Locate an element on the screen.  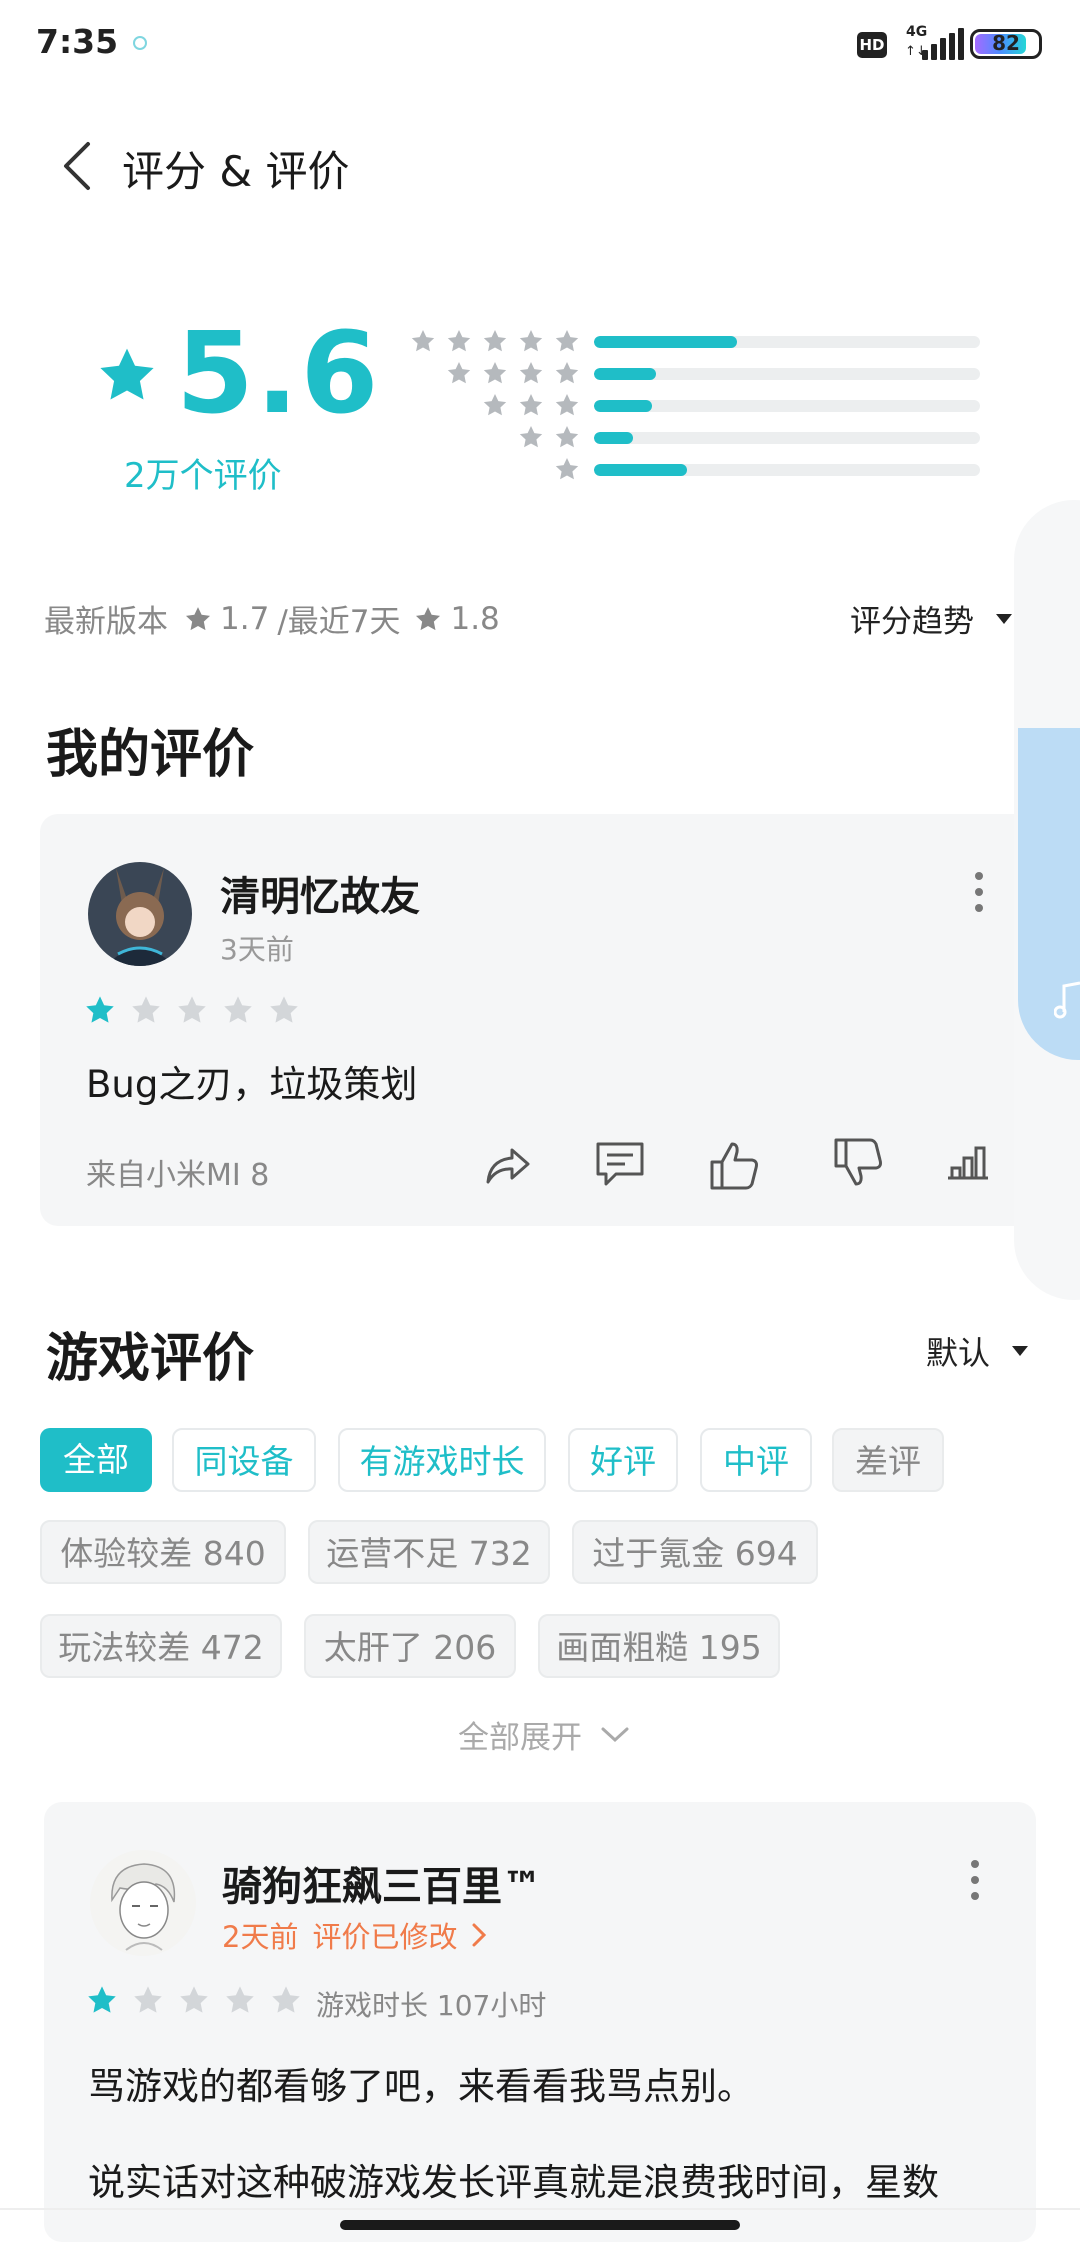
tag-chip: 过于氪金 694 is located at coordinates (695, 1552).